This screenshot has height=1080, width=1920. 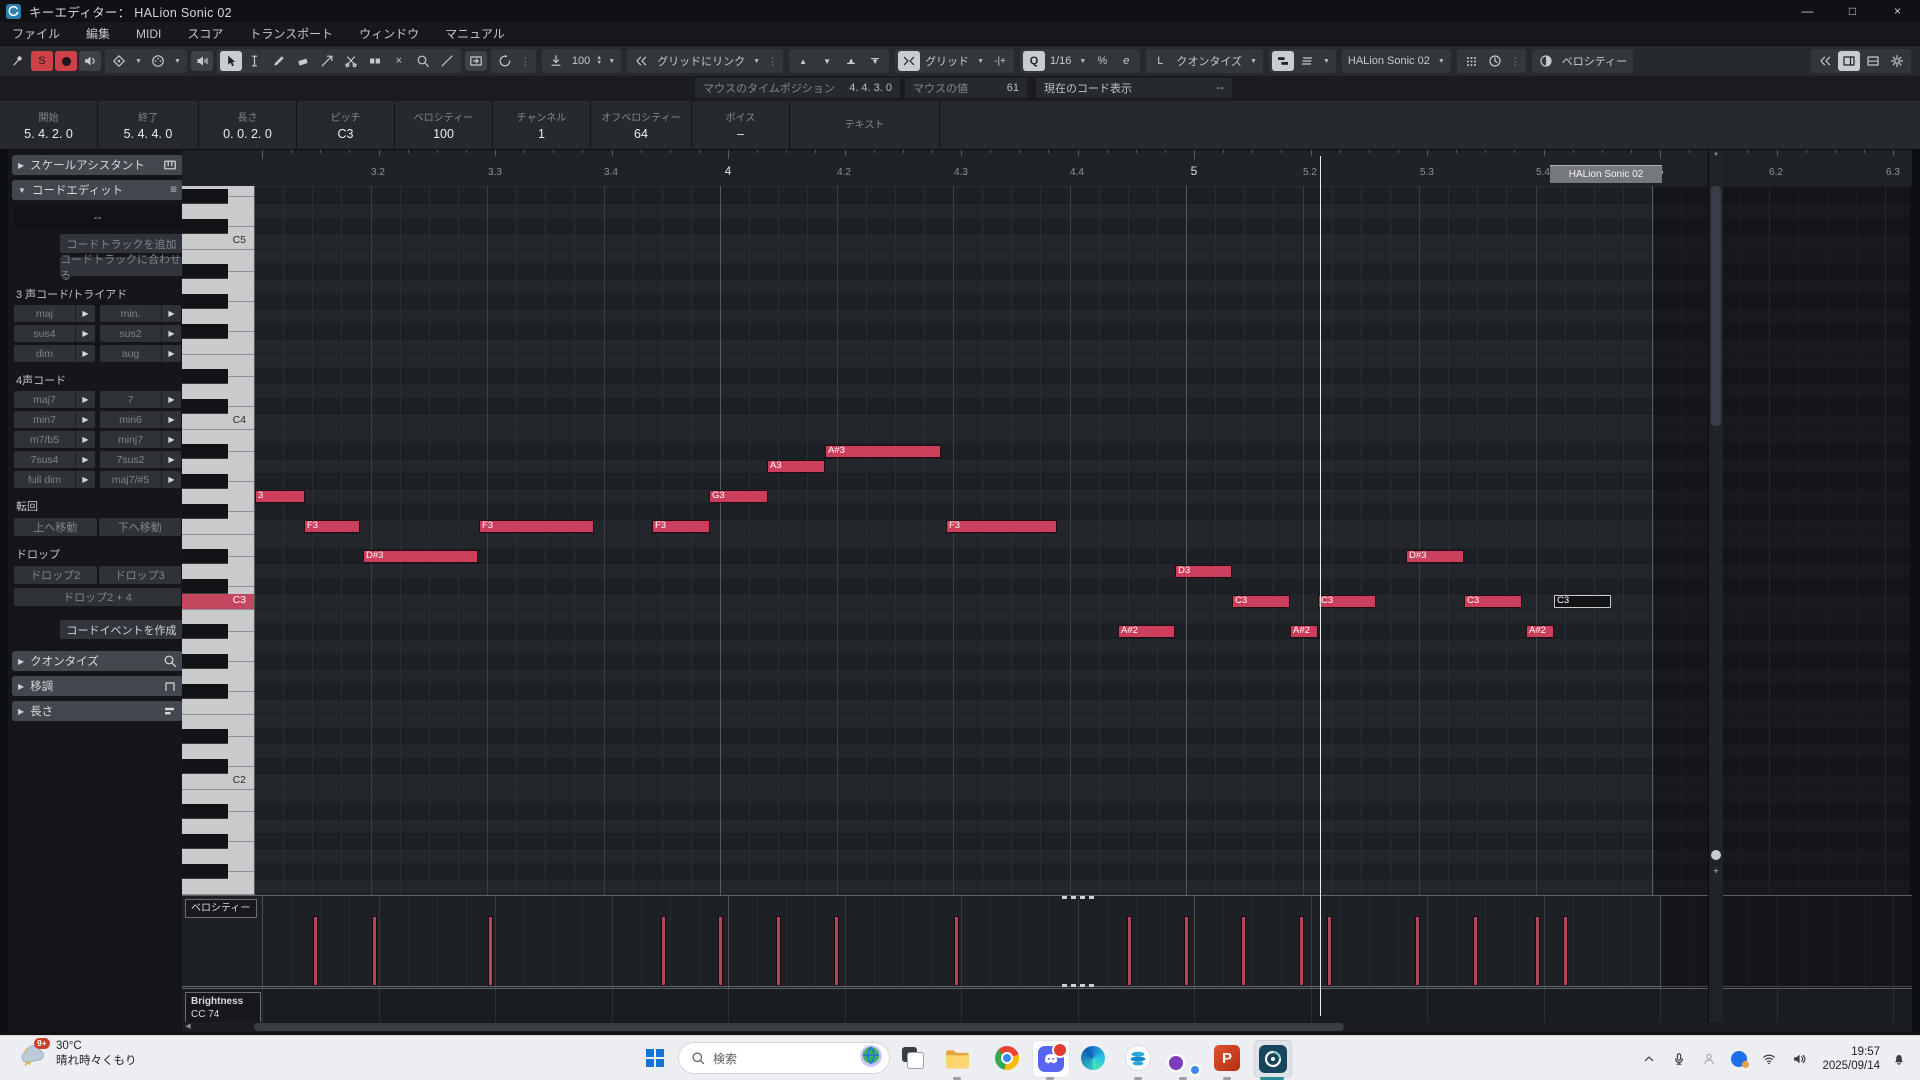 I want to click on move-down-octave-button: ▼, so click(x=875, y=61).